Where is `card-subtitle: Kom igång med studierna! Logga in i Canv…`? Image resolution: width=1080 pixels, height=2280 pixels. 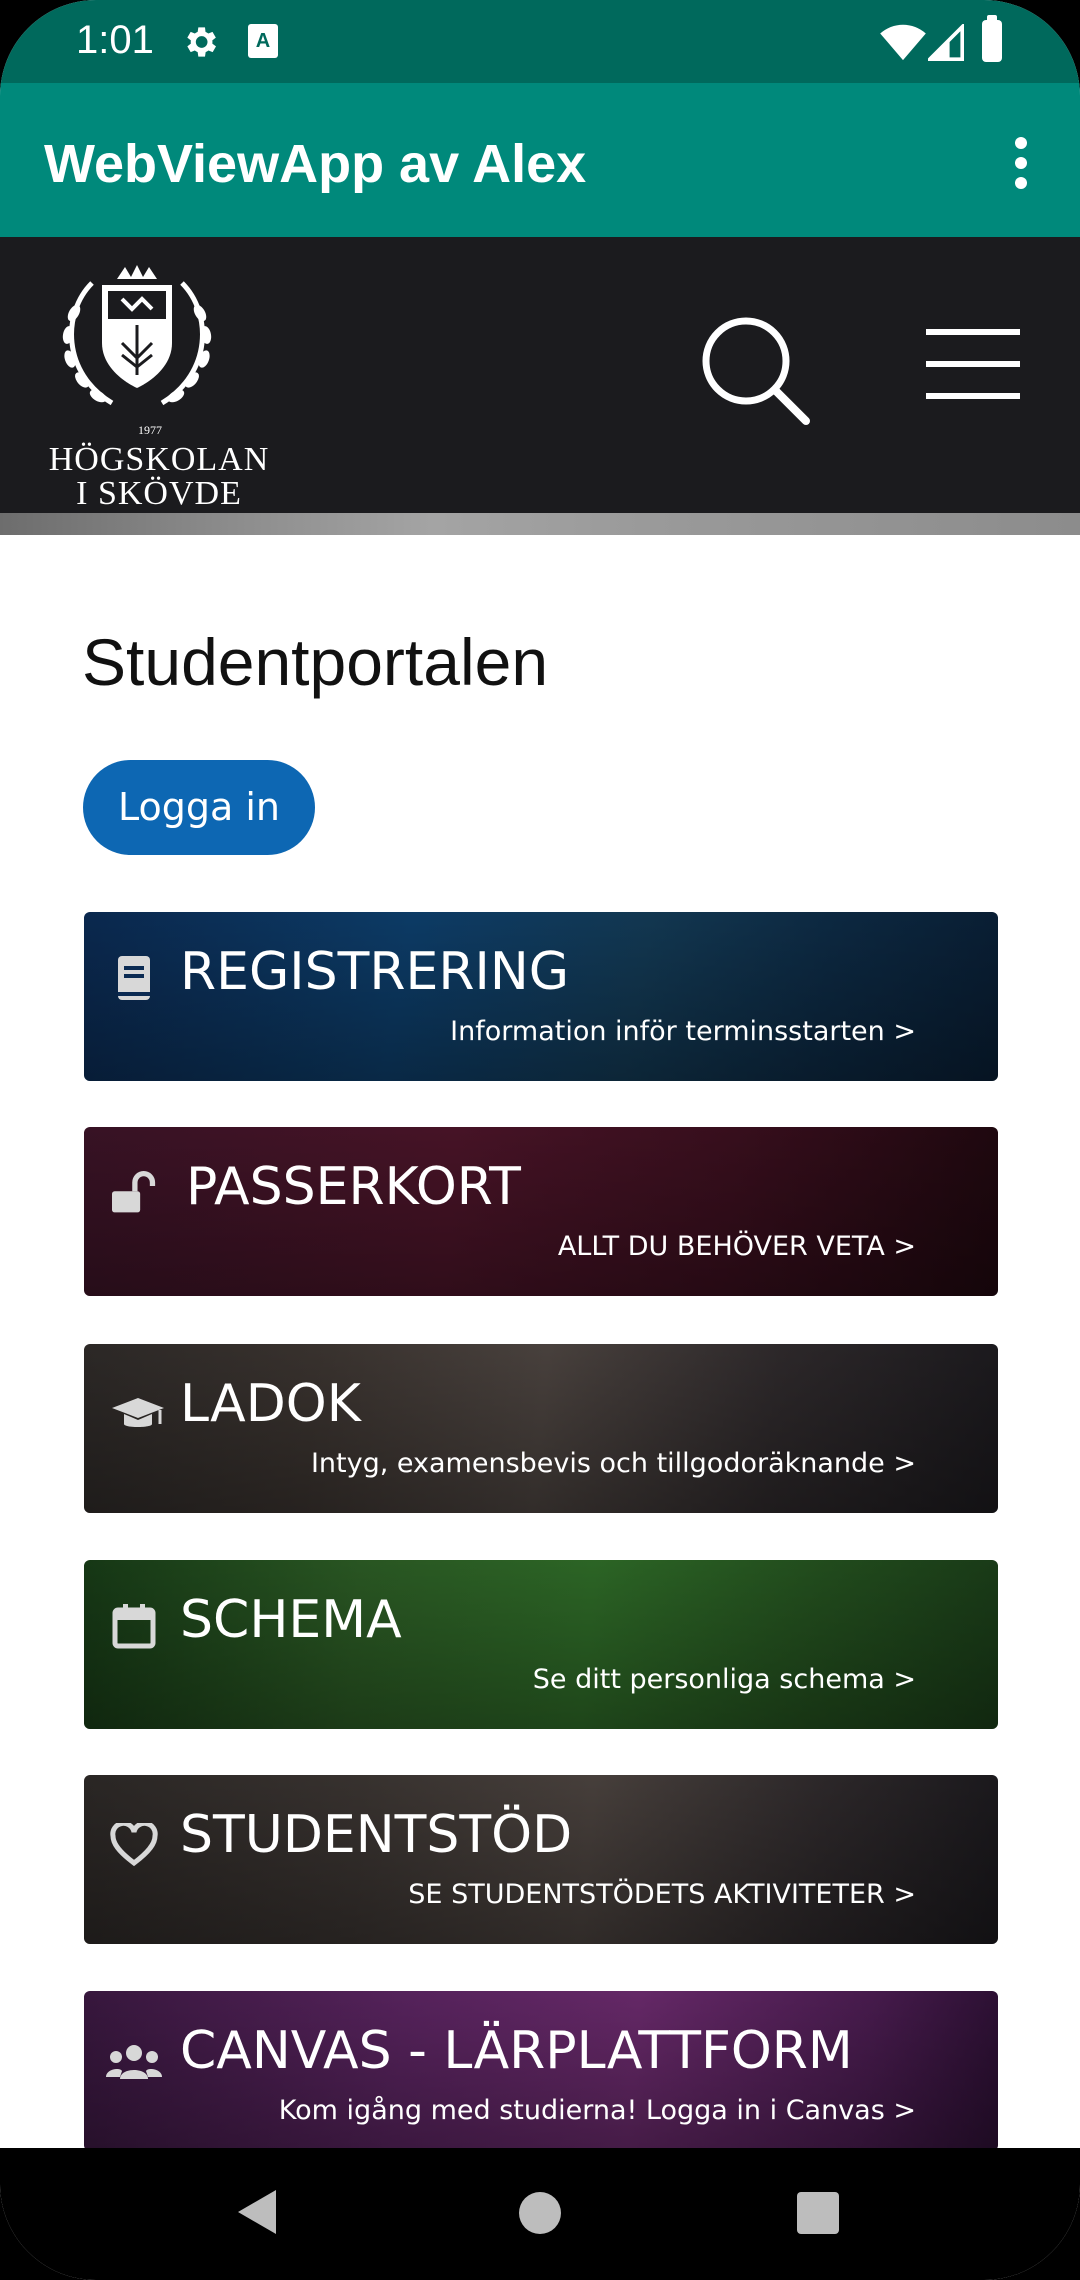 card-subtitle: Kom igång med studierna! Logga in i Canv… is located at coordinates (597, 2110).